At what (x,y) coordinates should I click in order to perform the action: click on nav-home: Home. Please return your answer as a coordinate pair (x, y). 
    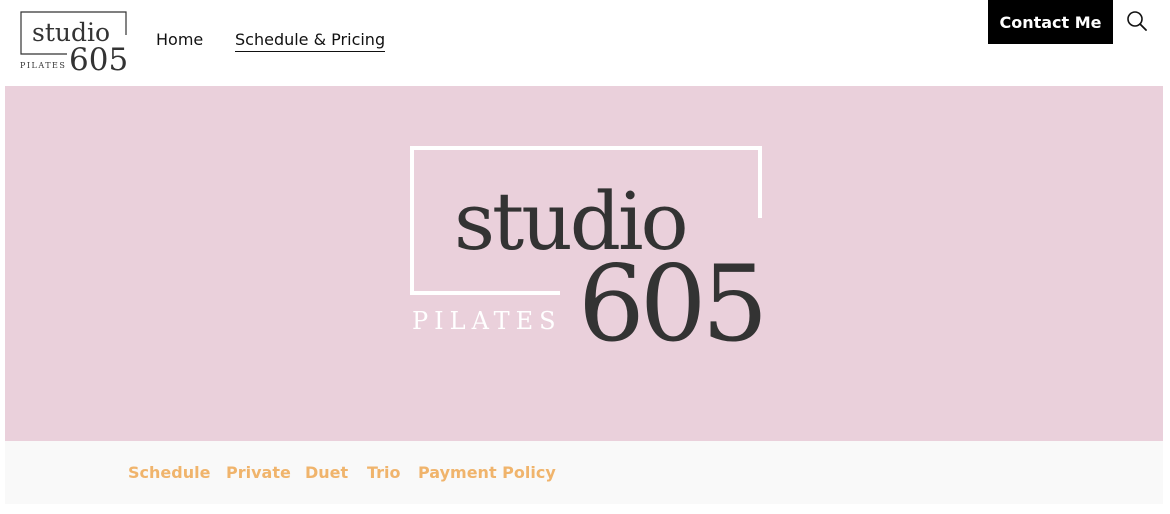
    Looking at the image, I should click on (179, 39).